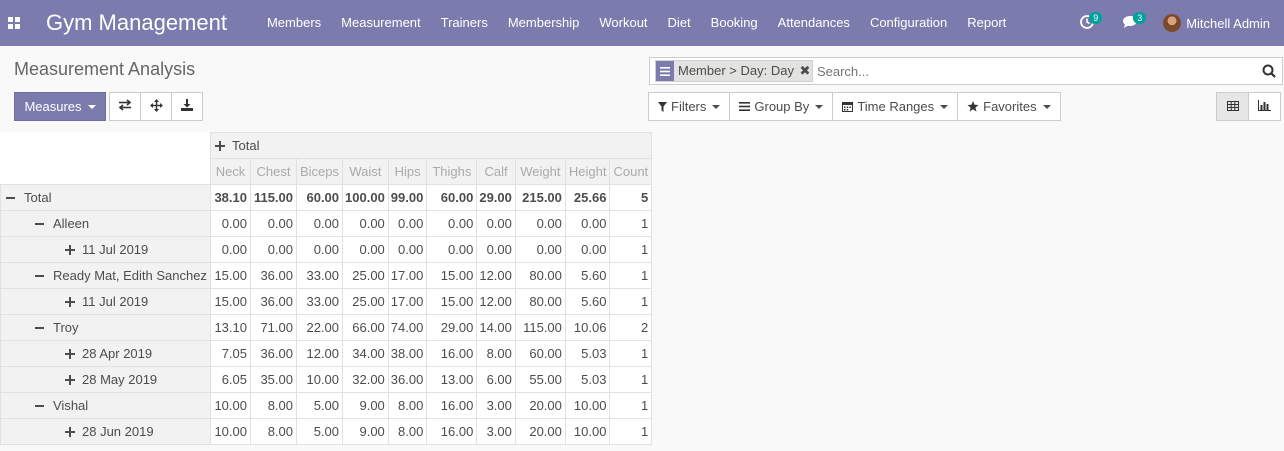 The height and width of the screenshot is (451, 1284). I want to click on measure-header-weight: Weight, so click(540, 171).